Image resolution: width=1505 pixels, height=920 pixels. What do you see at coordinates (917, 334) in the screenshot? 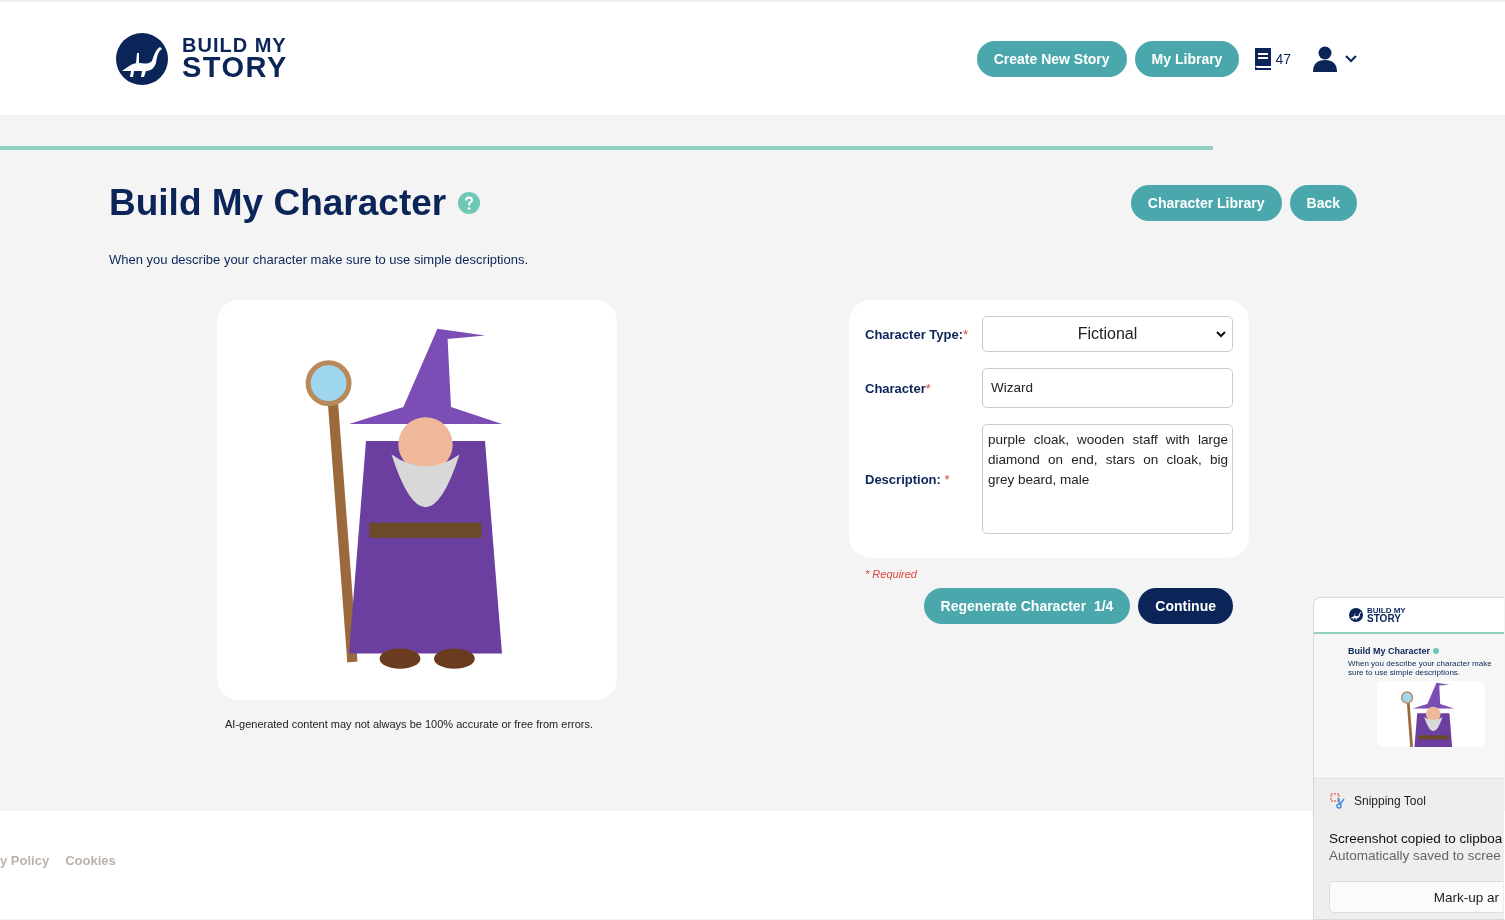
I see `field-label: Character Type:*` at bounding box center [917, 334].